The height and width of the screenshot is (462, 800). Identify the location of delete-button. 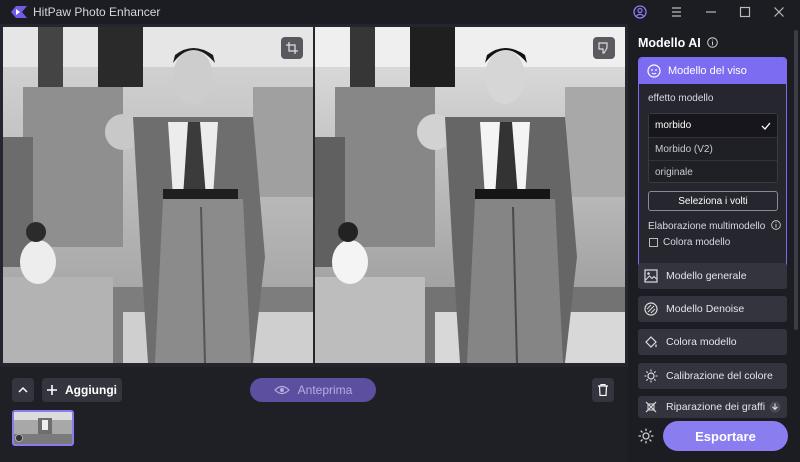
(603, 390).